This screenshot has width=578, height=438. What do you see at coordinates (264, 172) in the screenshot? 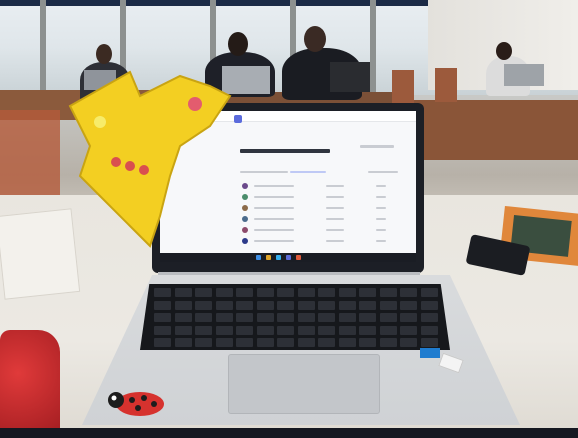
I see `filter-label` at bounding box center [264, 172].